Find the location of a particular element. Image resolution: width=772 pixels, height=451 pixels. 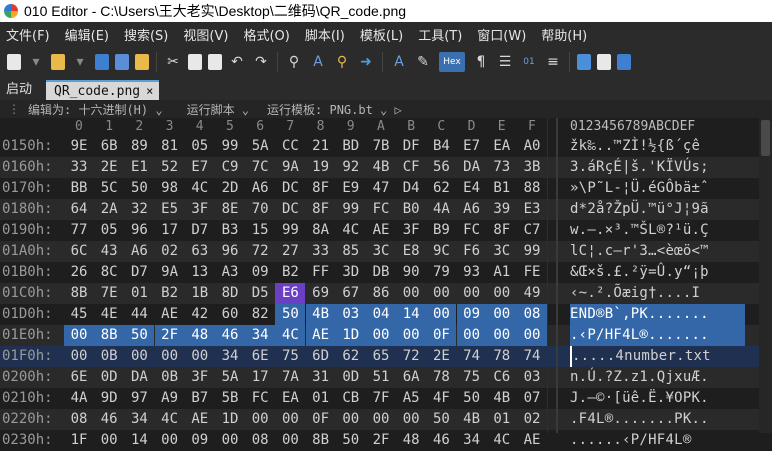

hex-byte: 1F is located at coordinates (79, 440).